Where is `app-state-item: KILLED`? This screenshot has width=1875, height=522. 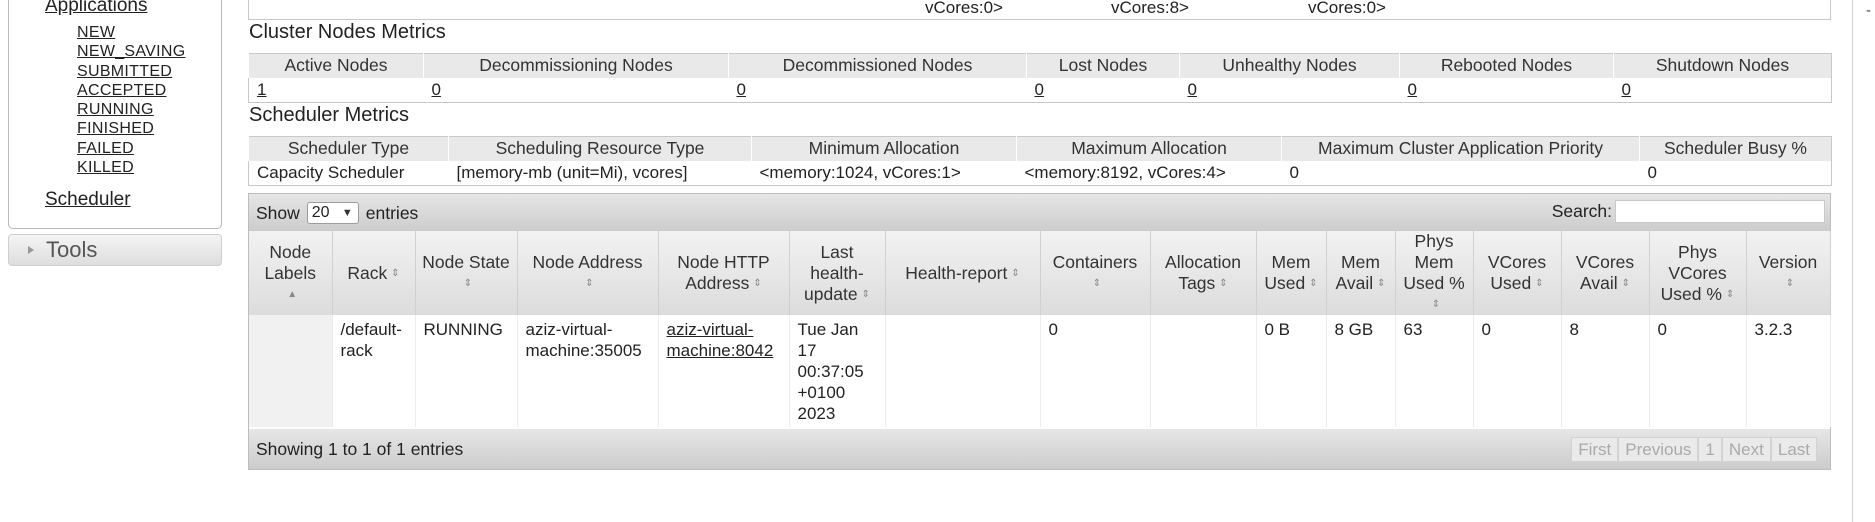
app-state-item: KILLED is located at coordinates (131, 167).